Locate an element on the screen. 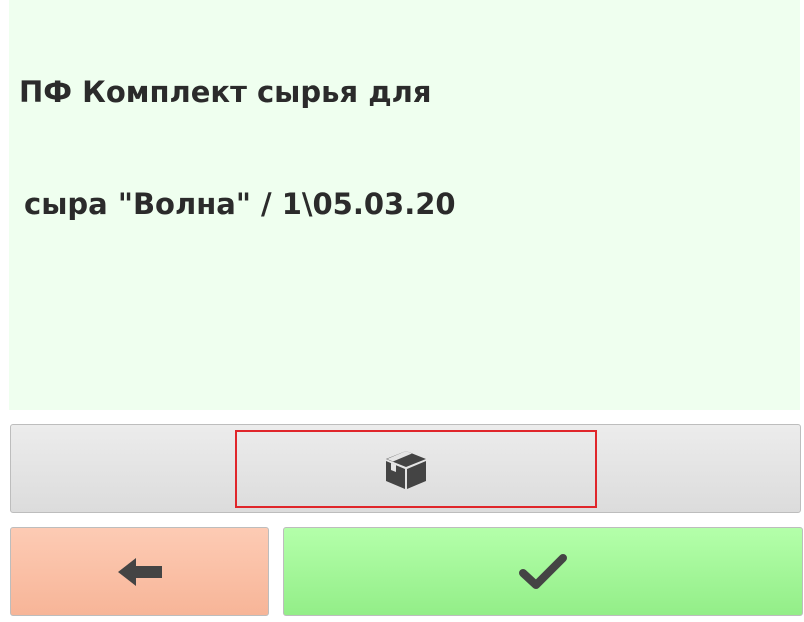 Image resolution: width=804 pixels, height=622 pixels. selection-highlight is located at coordinates (416, 469).